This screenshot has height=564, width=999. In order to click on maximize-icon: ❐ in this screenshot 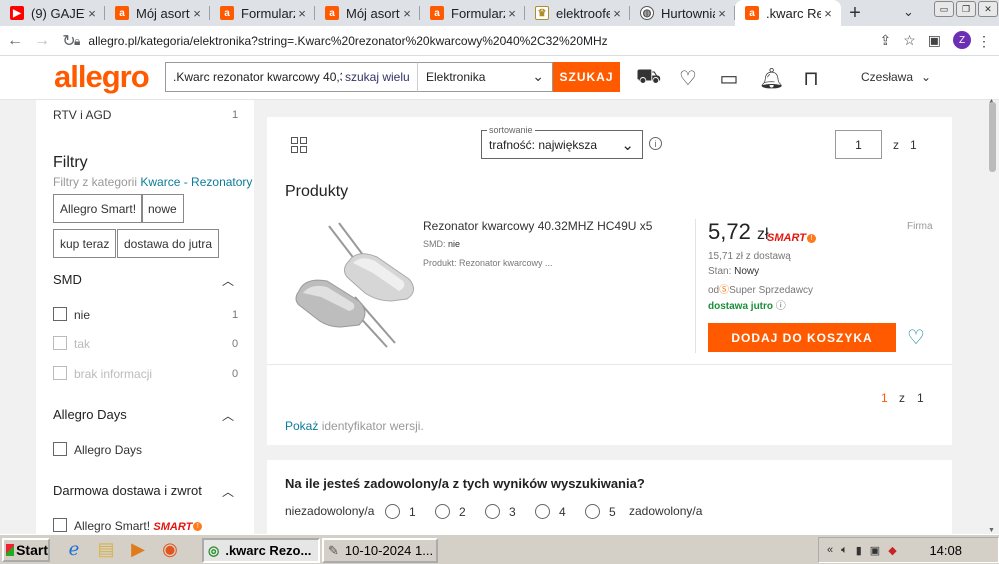, I will do `click(966, 9)`.